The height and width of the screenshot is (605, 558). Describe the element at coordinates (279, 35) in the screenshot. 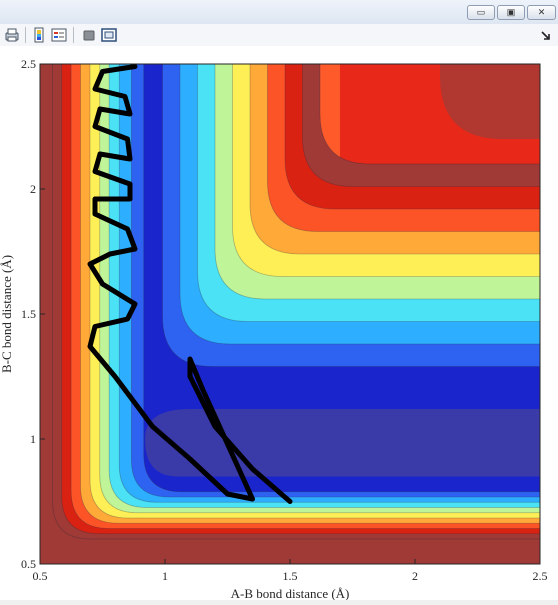

I see `figure-toolbar` at that location.